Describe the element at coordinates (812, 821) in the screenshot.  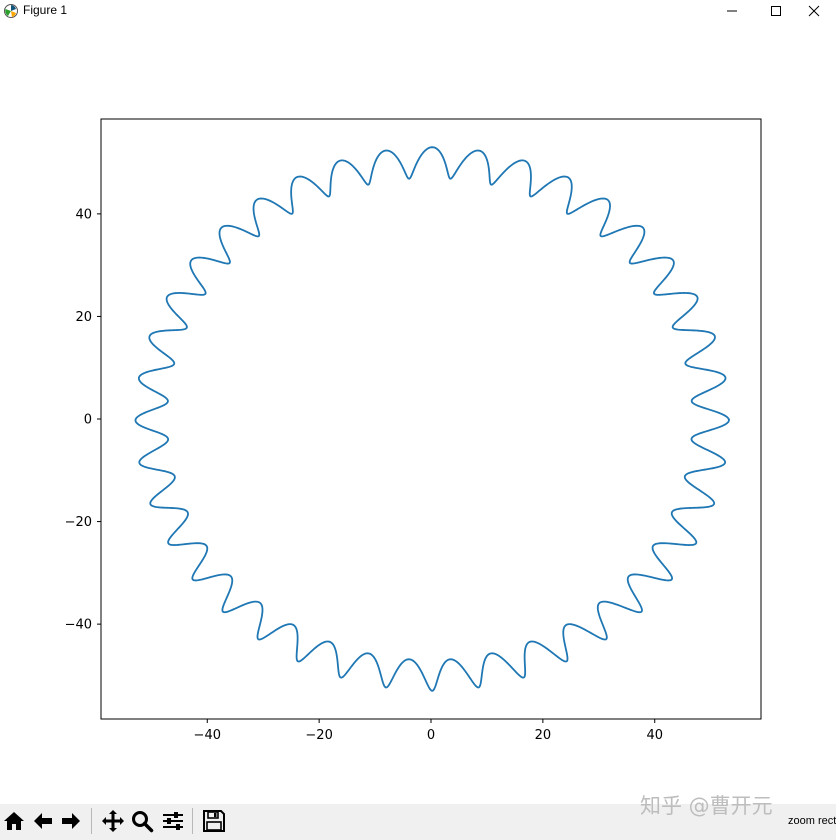
I see `status-message: zoom rect` at that location.